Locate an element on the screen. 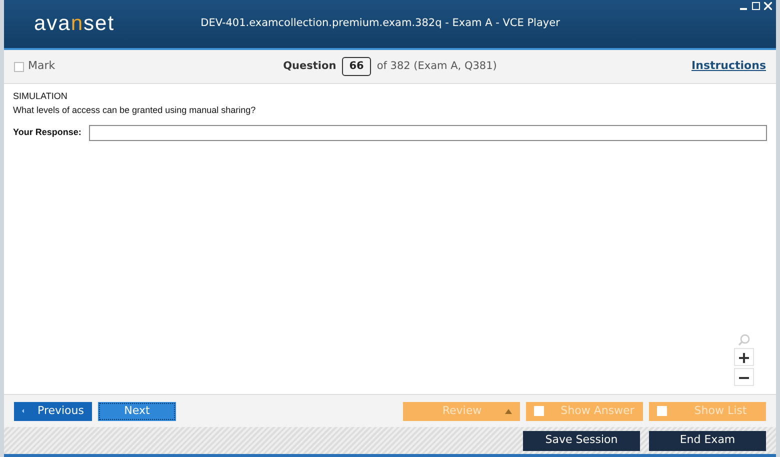  mark-checkbox is located at coordinates (19, 67).